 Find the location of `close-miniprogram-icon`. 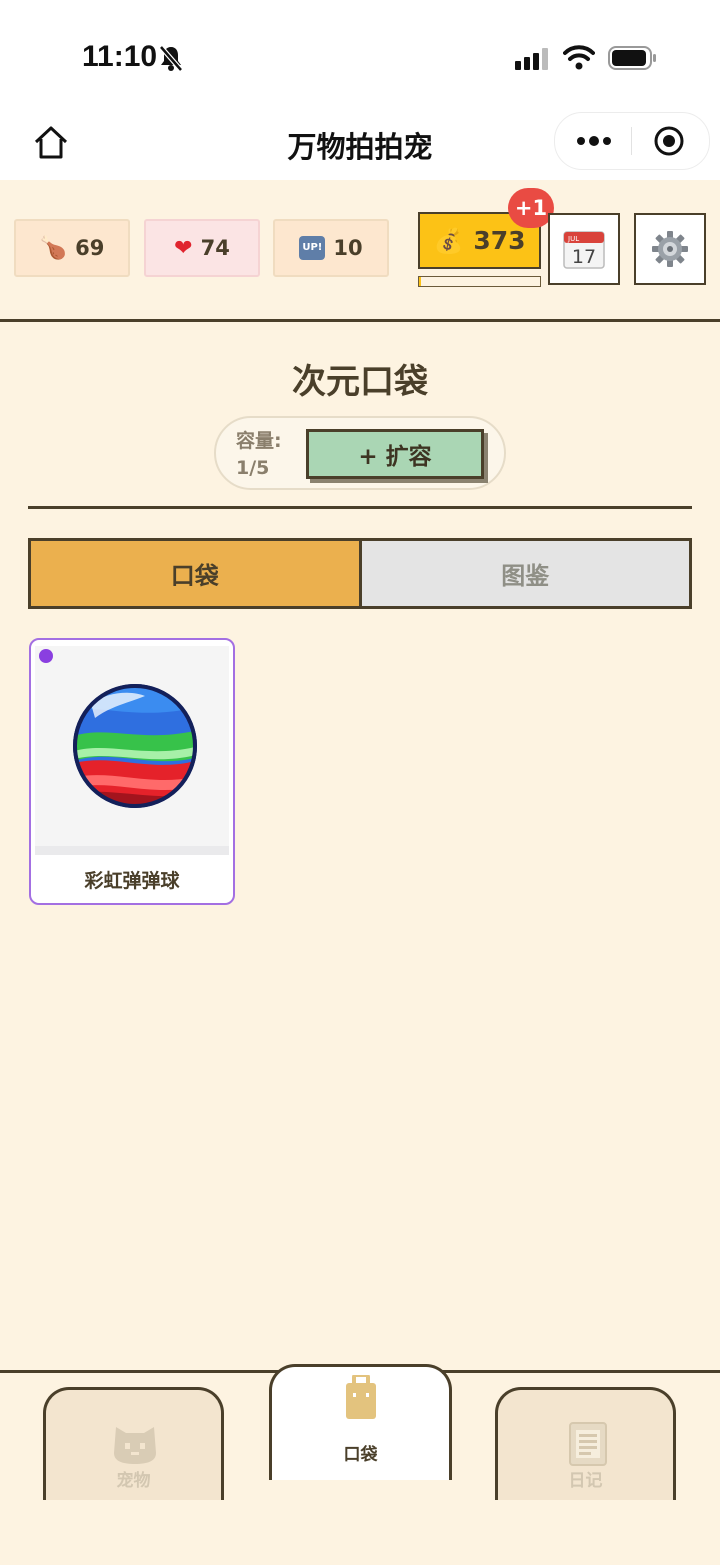

close-miniprogram-icon is located at coordinates (669, 141).